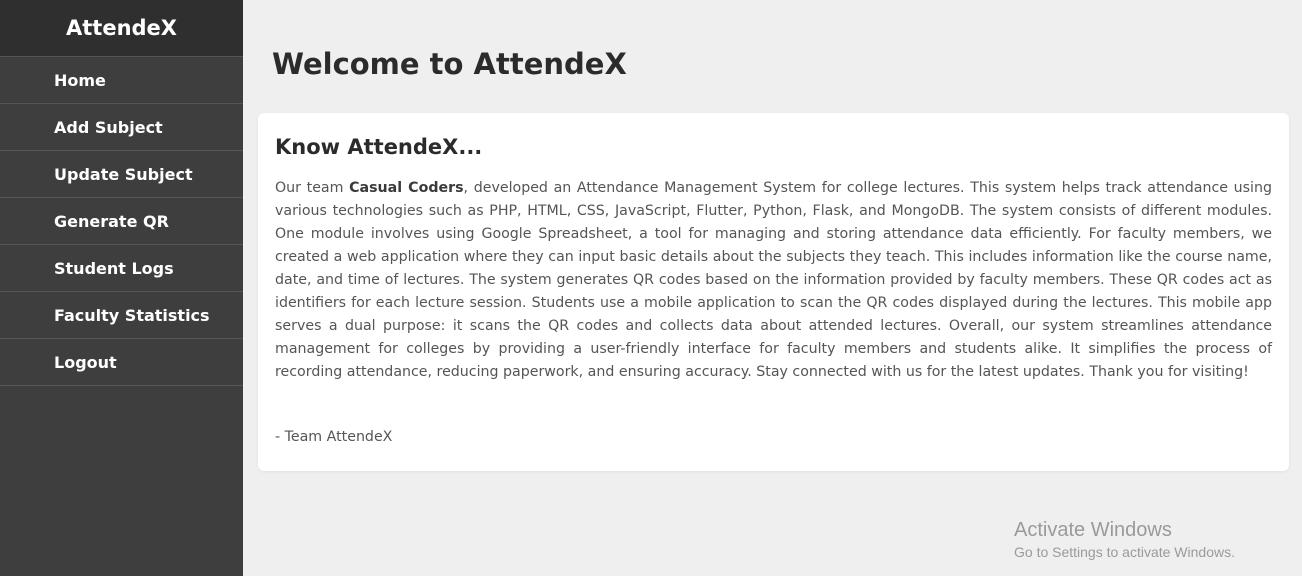 This screenshot has height=576, width=1302. I want to click on sidebar-item-generate-qr: Generate QR, so click(121, 221).